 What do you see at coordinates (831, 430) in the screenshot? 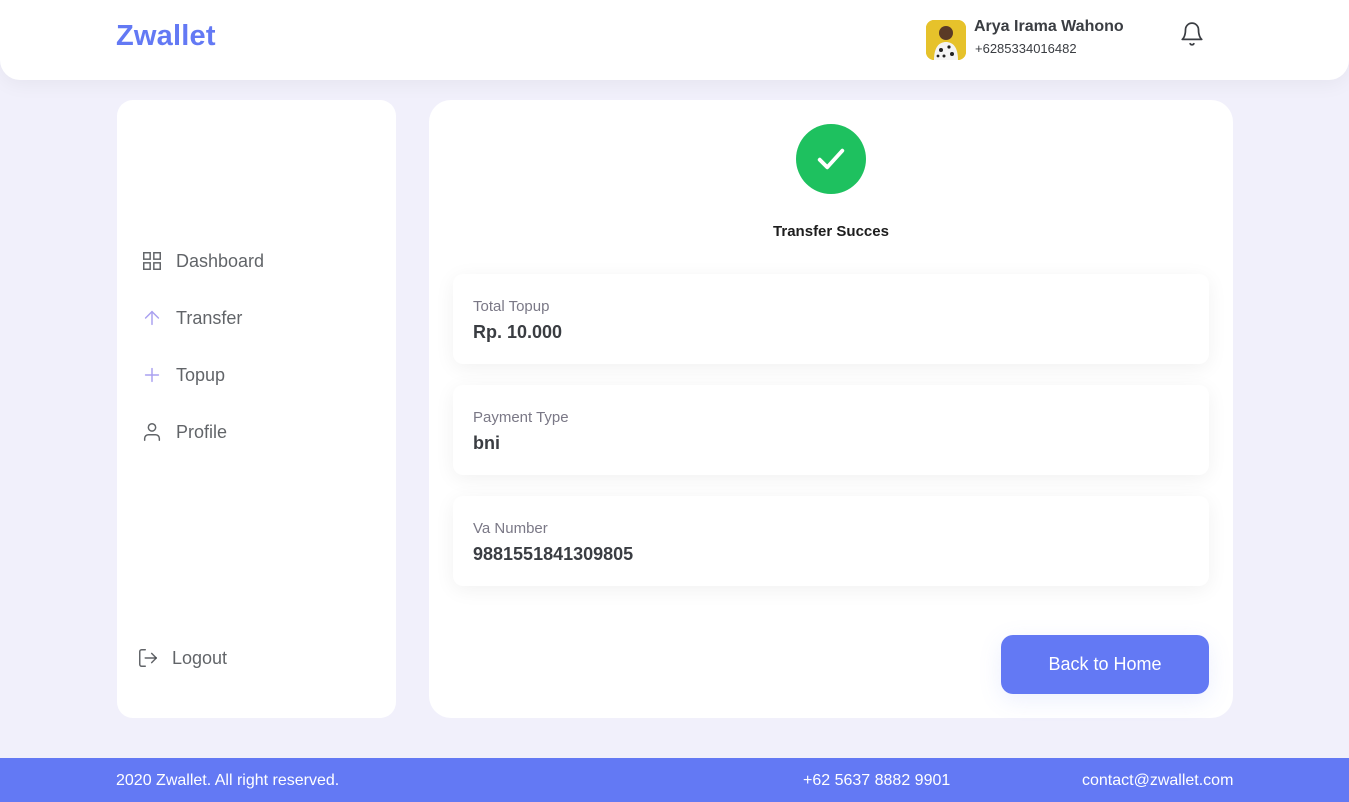
I see `detail-card-payment-type: Payment Type bni` at bounding box center [831, 430].